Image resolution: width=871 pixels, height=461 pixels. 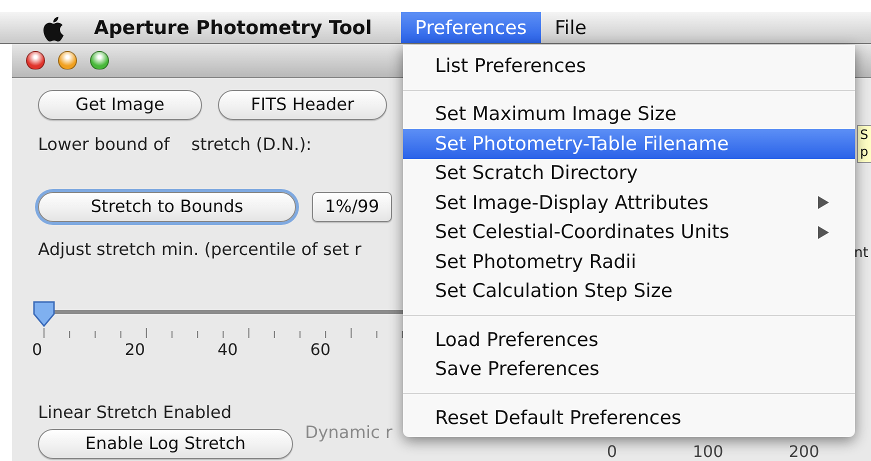 I want to click on menu-item: List Preferences, so click(x=629, y=65).